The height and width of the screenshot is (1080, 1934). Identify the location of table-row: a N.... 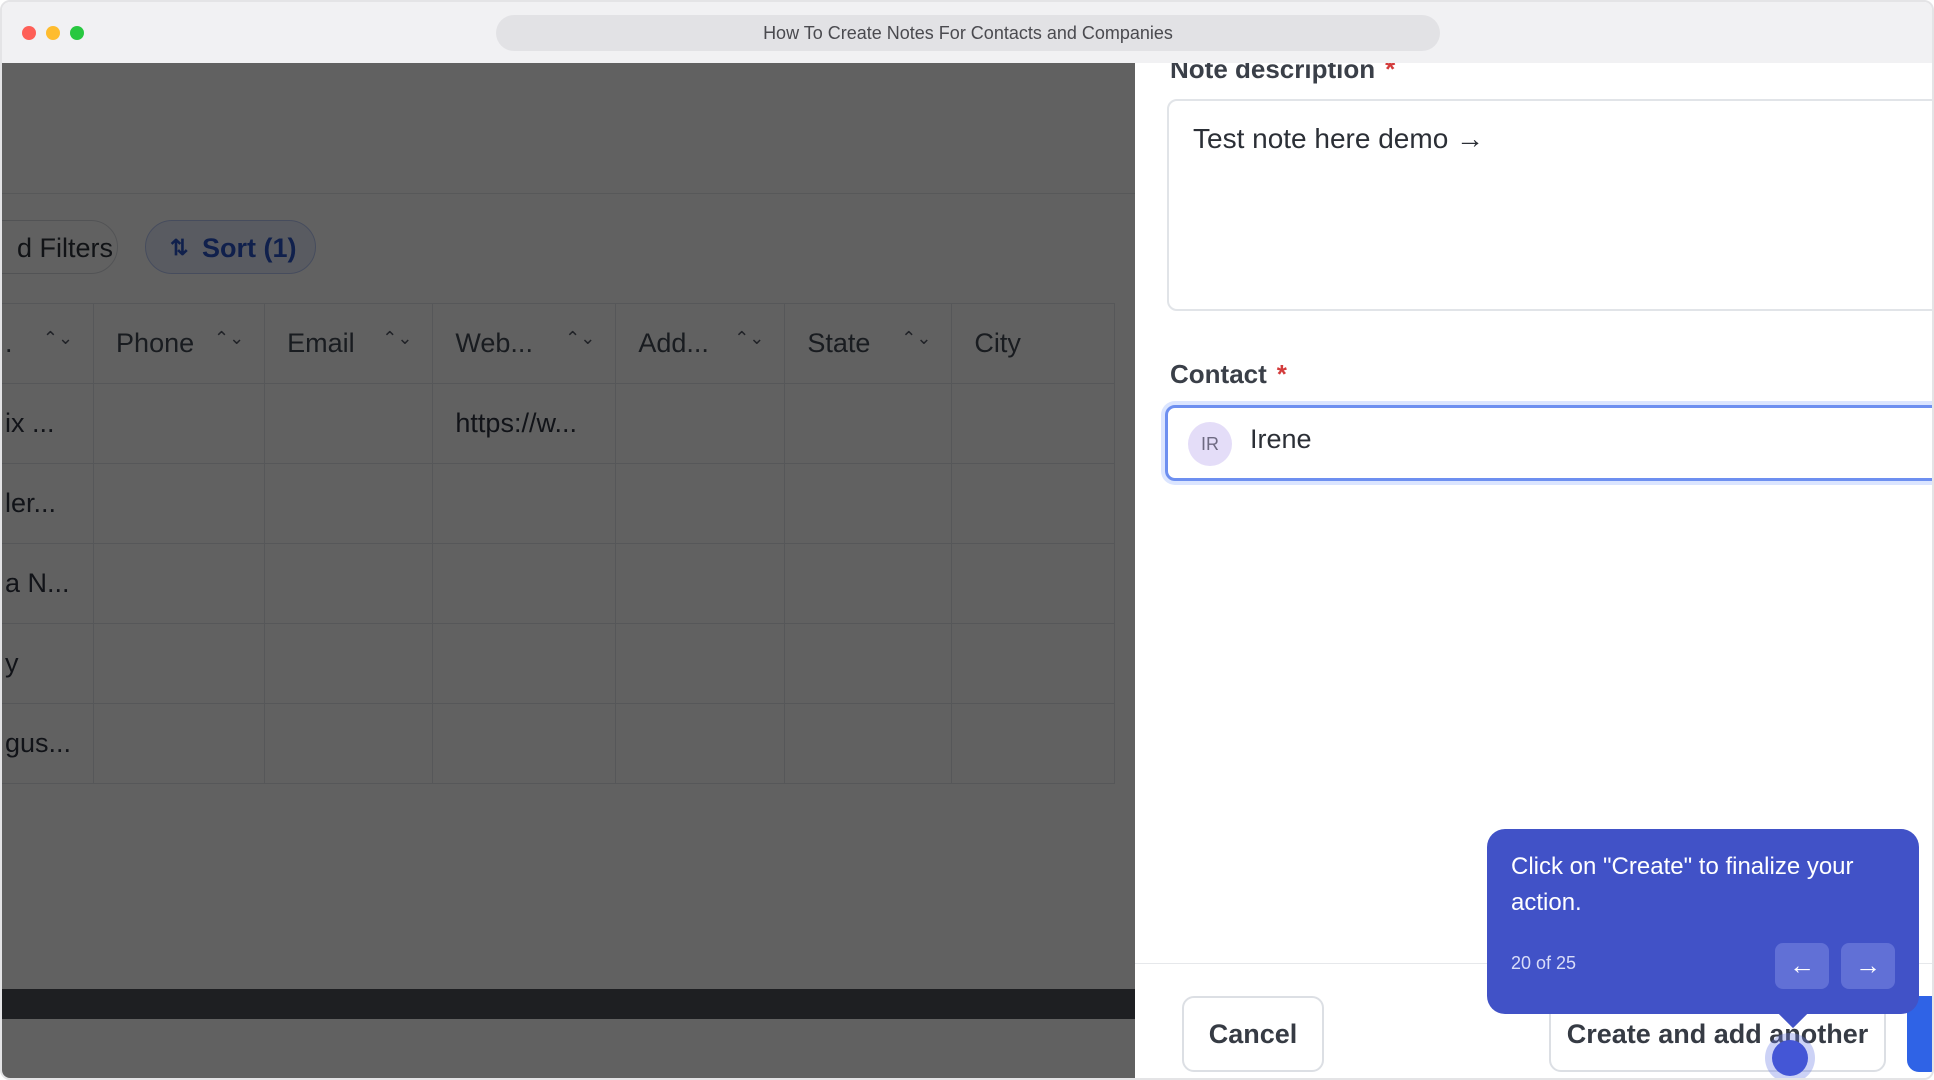
(558, 583).